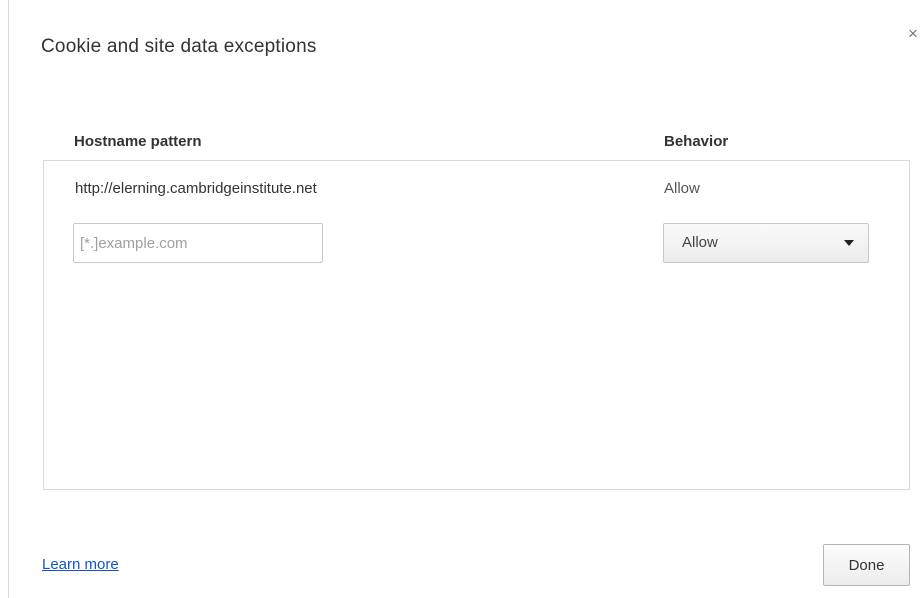  What do you see at coordinates (8, 299) in the screenshot?
I see `left-divider` at bounding box center [8, 299].